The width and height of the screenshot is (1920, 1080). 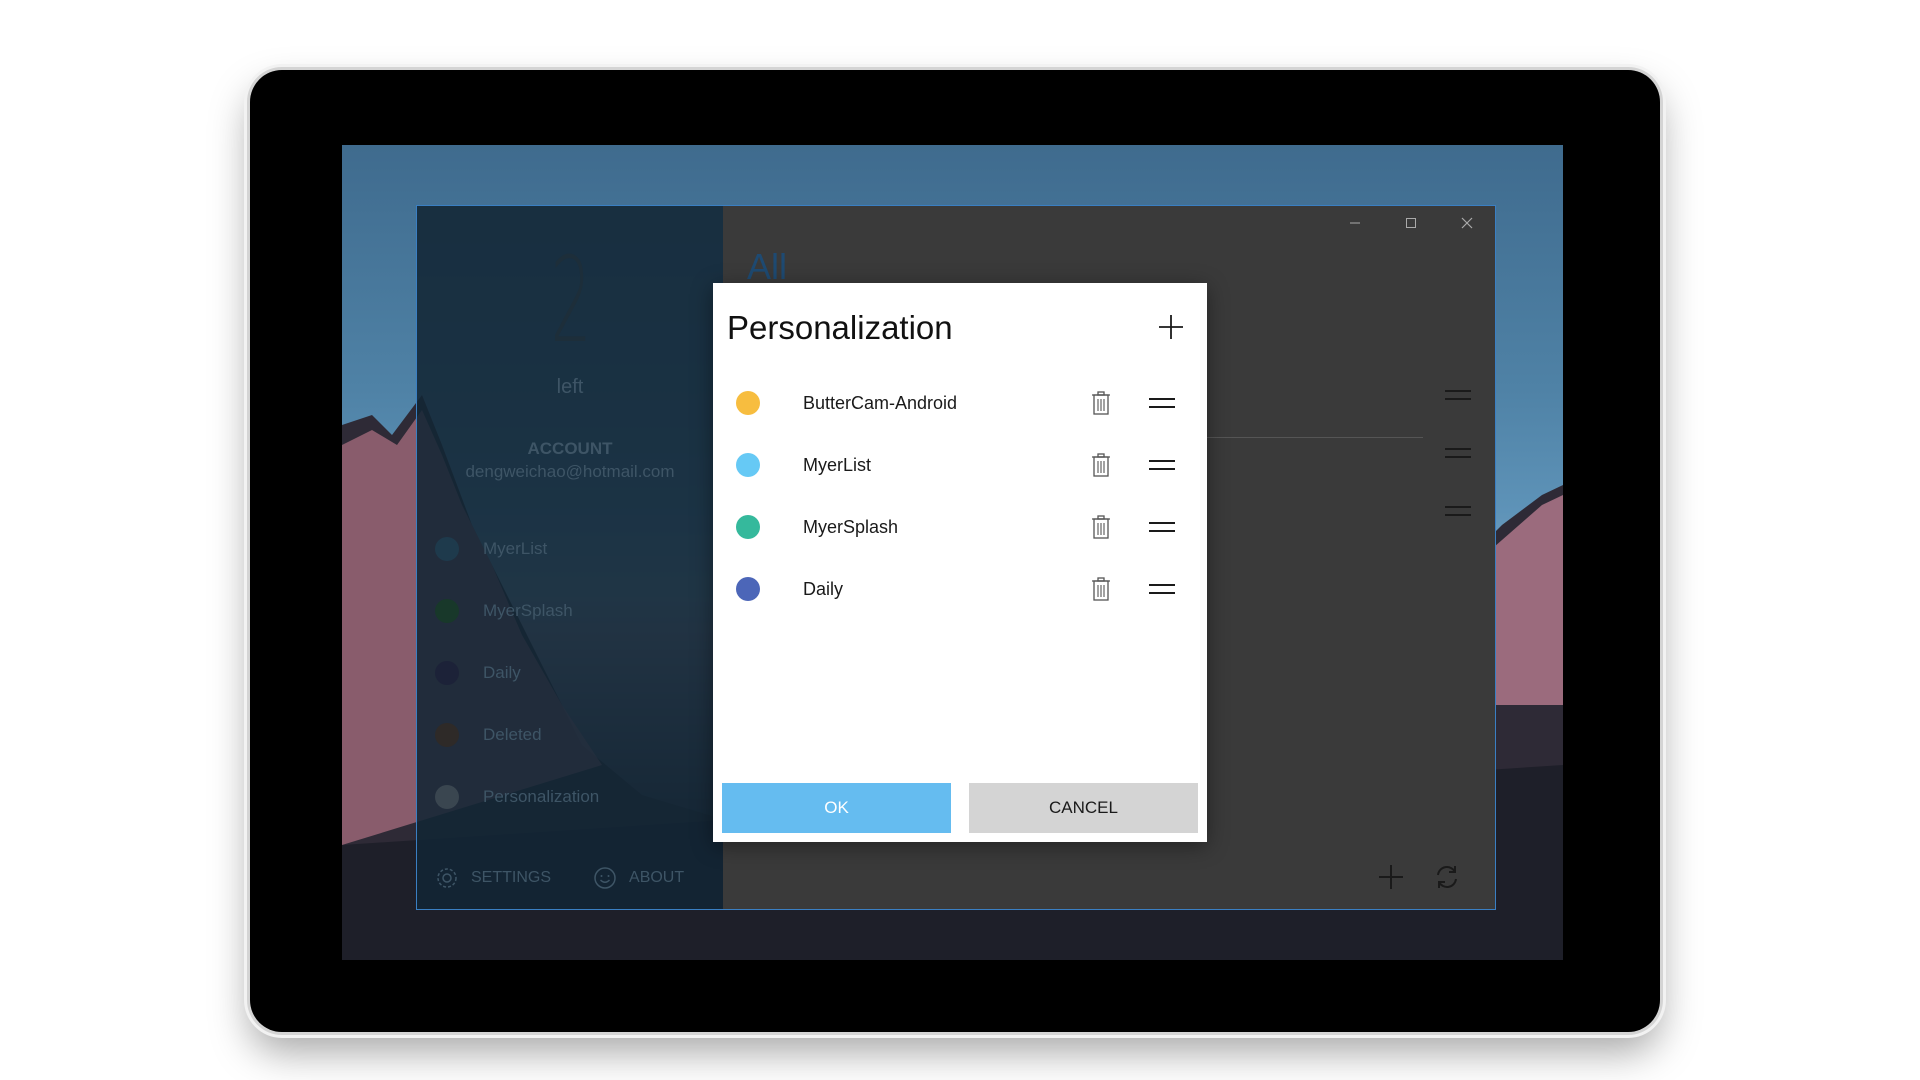 I want to click on about-button: ABOUT, so click(x=638, y=878).